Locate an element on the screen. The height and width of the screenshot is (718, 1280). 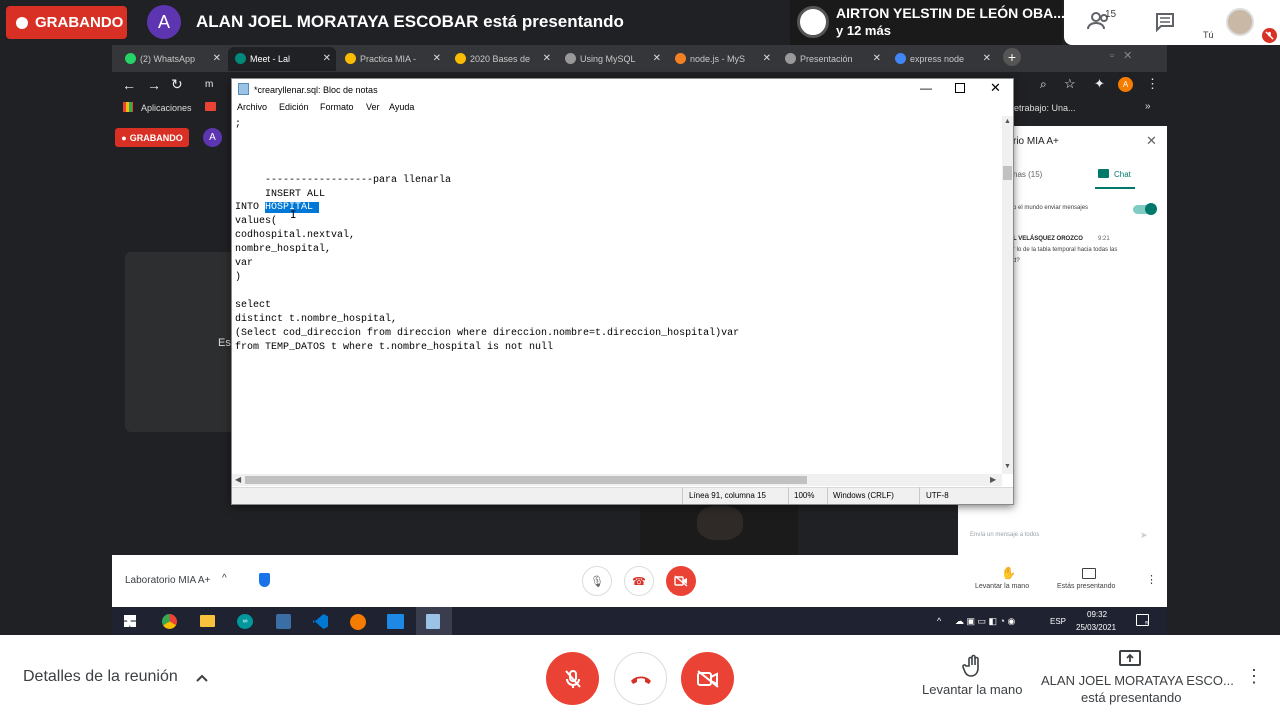
inner-mic-button: 🎙 is located at coordinates (597, 581).